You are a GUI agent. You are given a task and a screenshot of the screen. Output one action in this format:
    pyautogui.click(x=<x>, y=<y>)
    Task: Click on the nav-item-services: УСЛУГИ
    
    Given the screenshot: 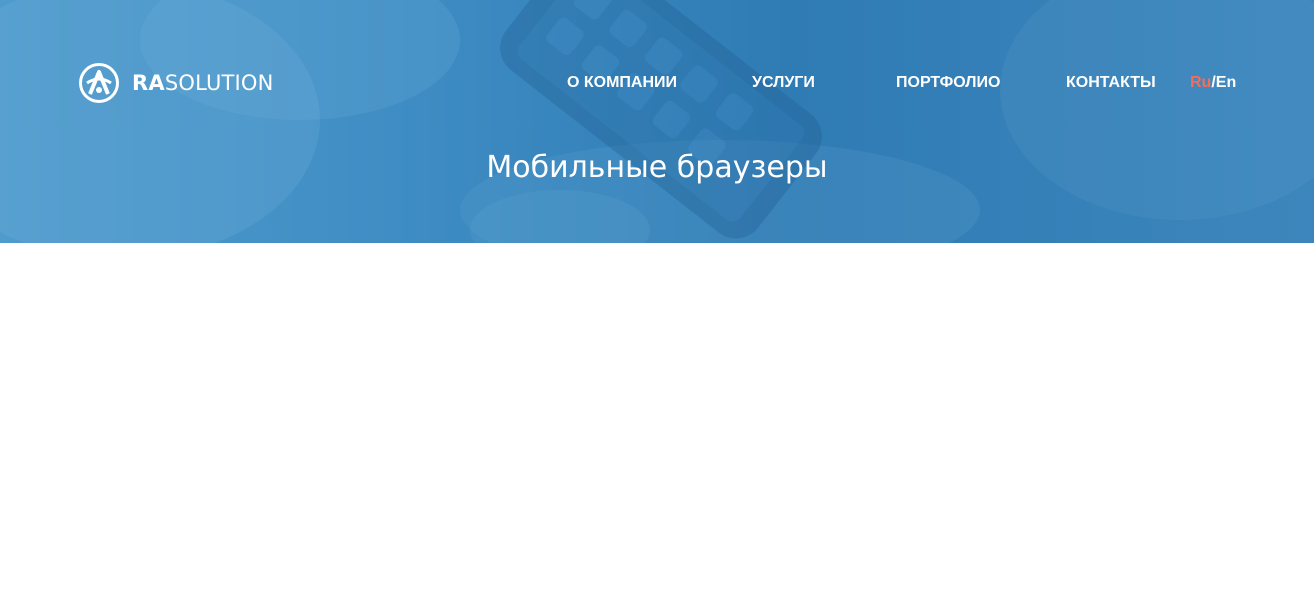 What is the action you would take?
    pyautogui.click(x=783, y=83)
    